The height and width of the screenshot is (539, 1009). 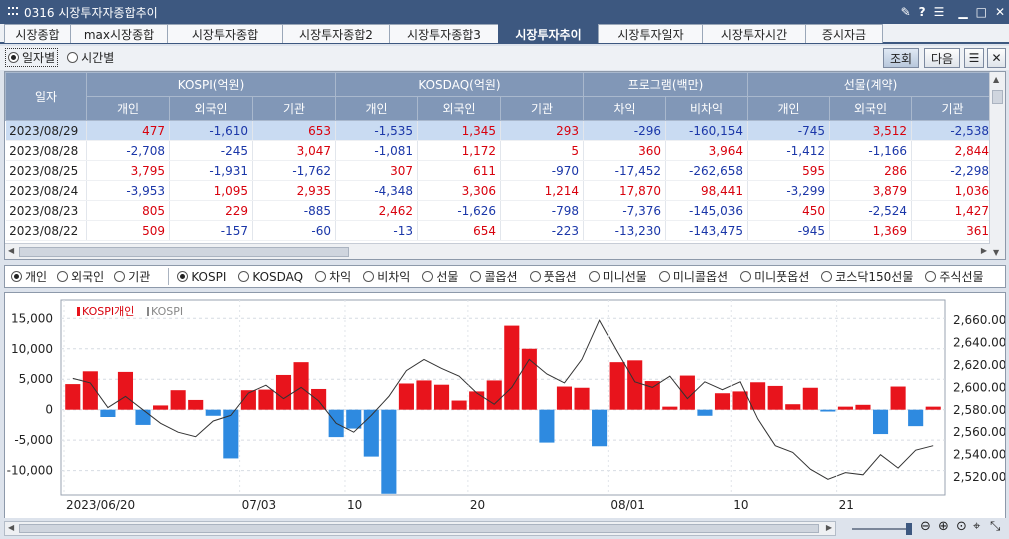 What do you see at coordinates (11, 527) in the screenshot?
I see `chart-scroll-left-icon: ◀` at bounding box center [11, 527].